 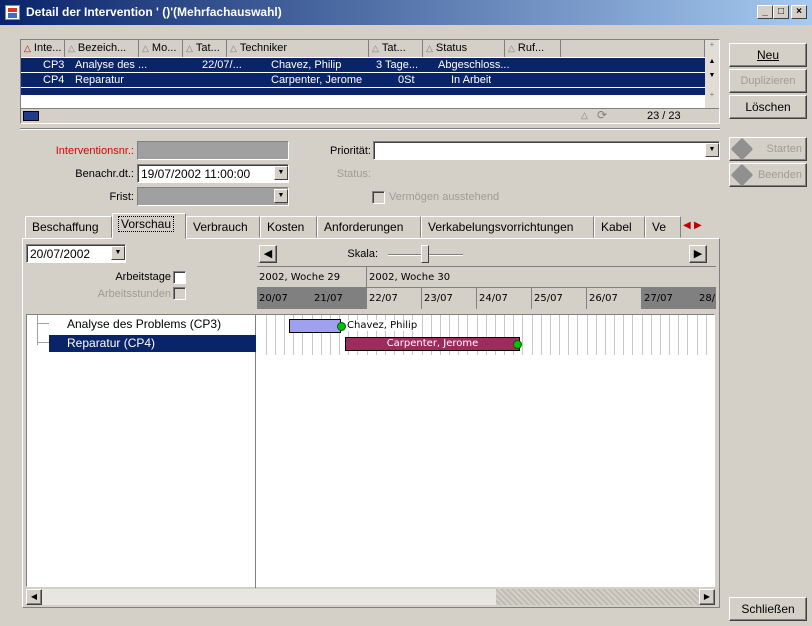 I want to click on tab-scroll-left-icon: ◀, so click(x=688, y=227).